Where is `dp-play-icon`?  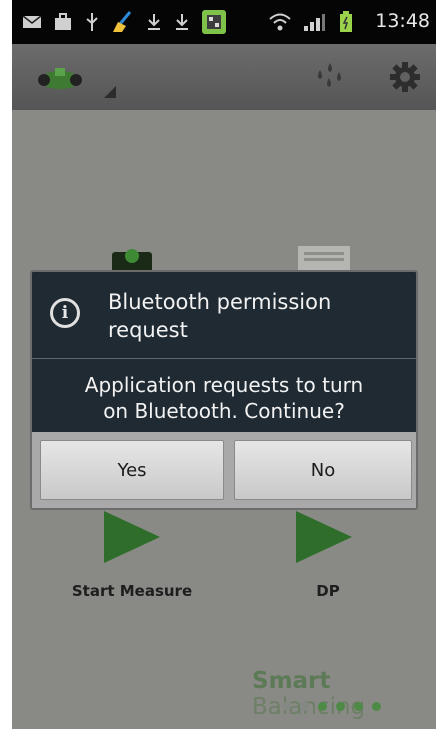
dp-play-icon is located at coordinates (324, 537).